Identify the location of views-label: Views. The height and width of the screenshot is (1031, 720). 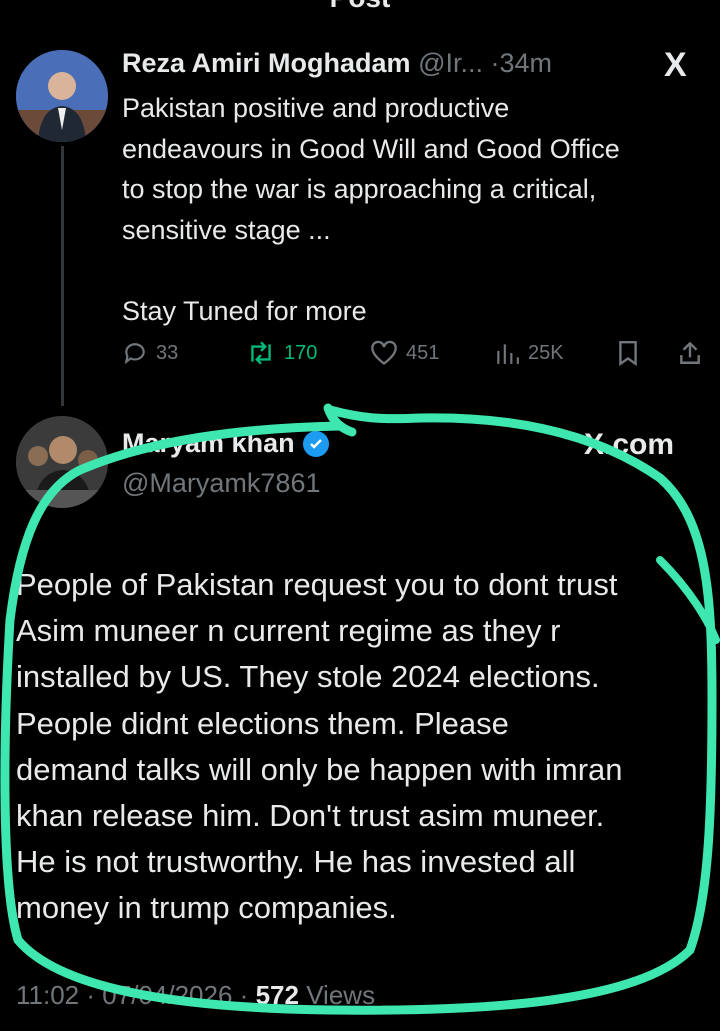
(341, 995).